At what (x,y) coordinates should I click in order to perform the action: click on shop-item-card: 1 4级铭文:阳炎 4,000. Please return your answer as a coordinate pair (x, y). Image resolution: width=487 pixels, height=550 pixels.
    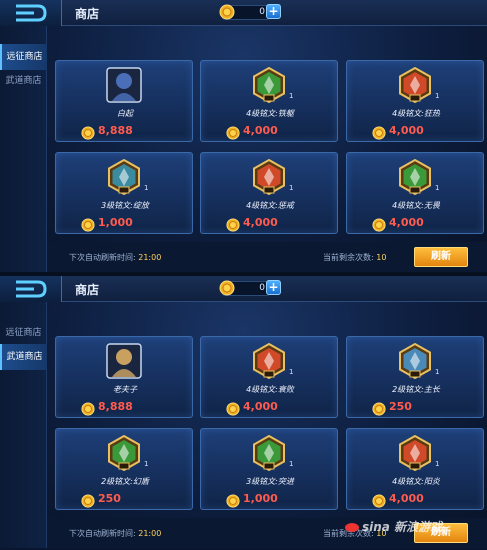
    Looking at the image, I should click on (415, 469).